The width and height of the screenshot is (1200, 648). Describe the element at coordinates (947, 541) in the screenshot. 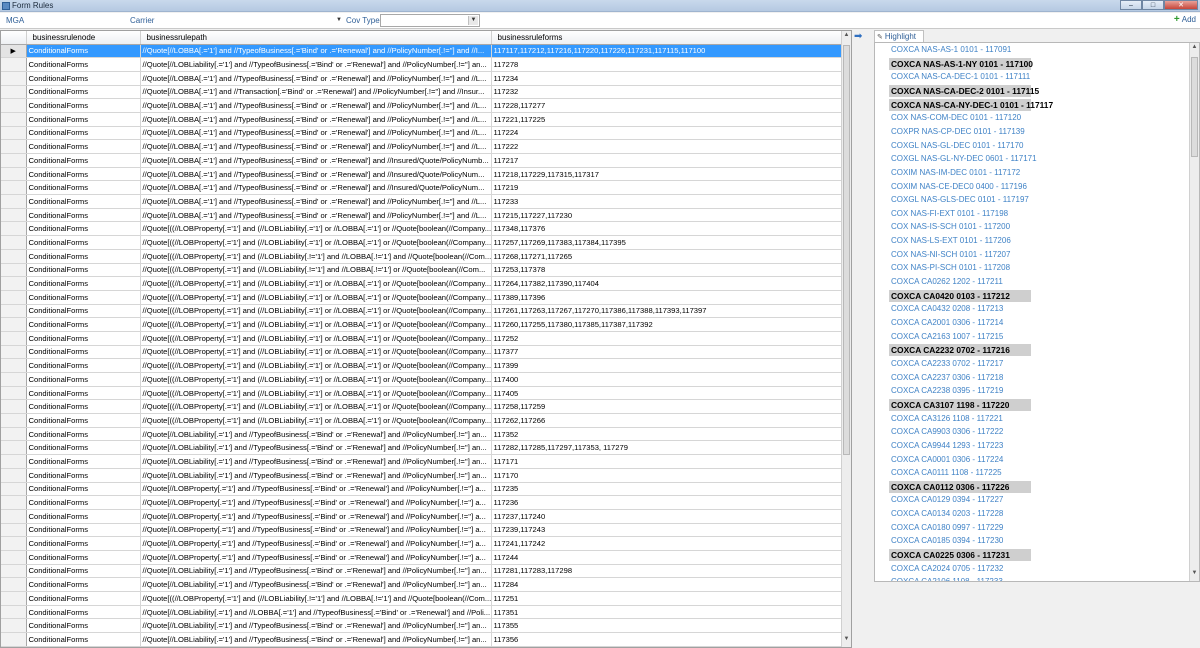

I see `form-list-item: COXCA CA0185 0394 - 117230` at that location.